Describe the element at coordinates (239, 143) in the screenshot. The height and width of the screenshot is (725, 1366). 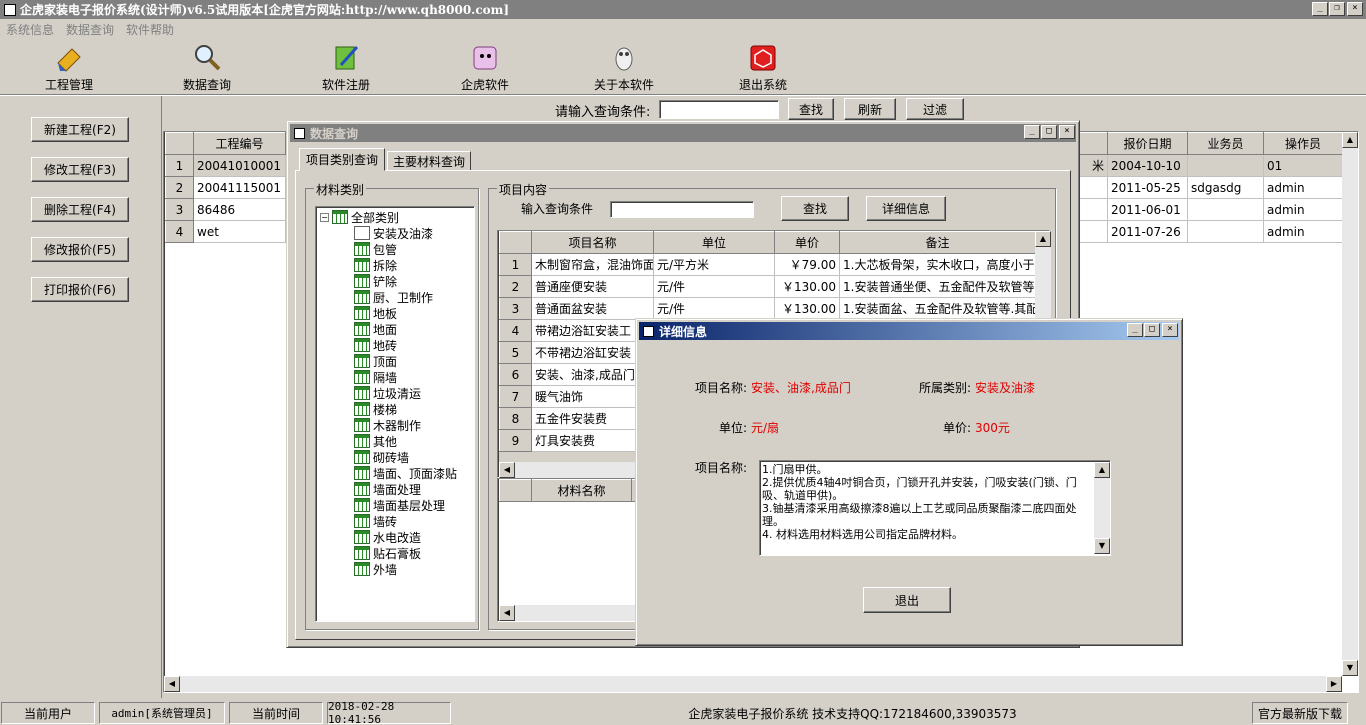
I see `grid-header-code: 工程编号` at that location.